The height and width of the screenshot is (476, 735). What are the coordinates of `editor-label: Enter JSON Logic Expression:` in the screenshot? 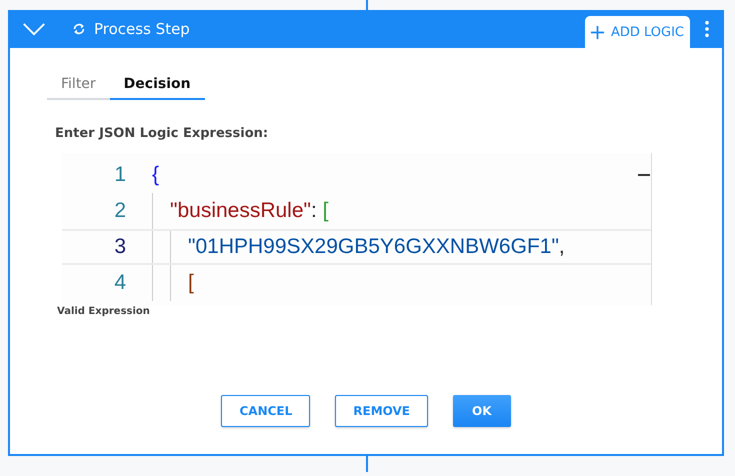 It's located at (162, 133).